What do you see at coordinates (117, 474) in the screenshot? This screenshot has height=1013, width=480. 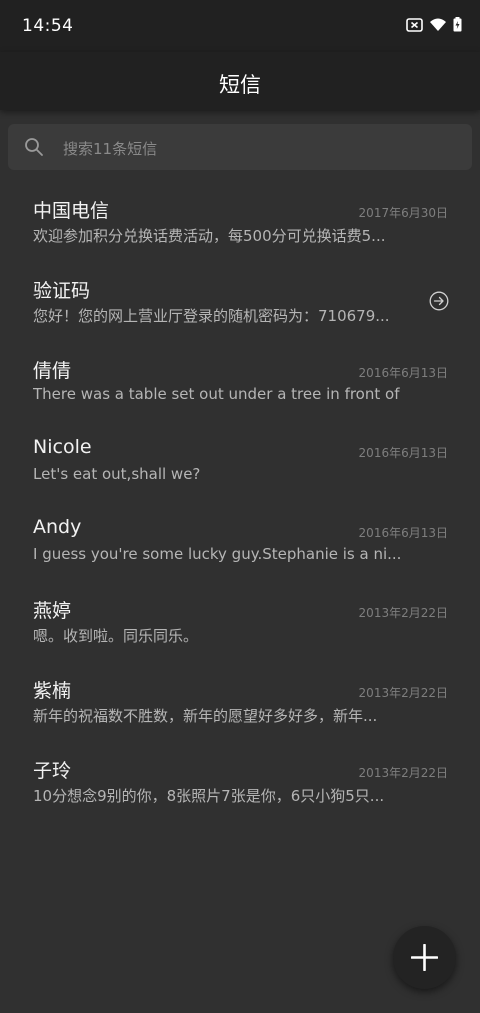 I see `message-preview: Let's eat out,shall we?` at bounding box center [117, 474].